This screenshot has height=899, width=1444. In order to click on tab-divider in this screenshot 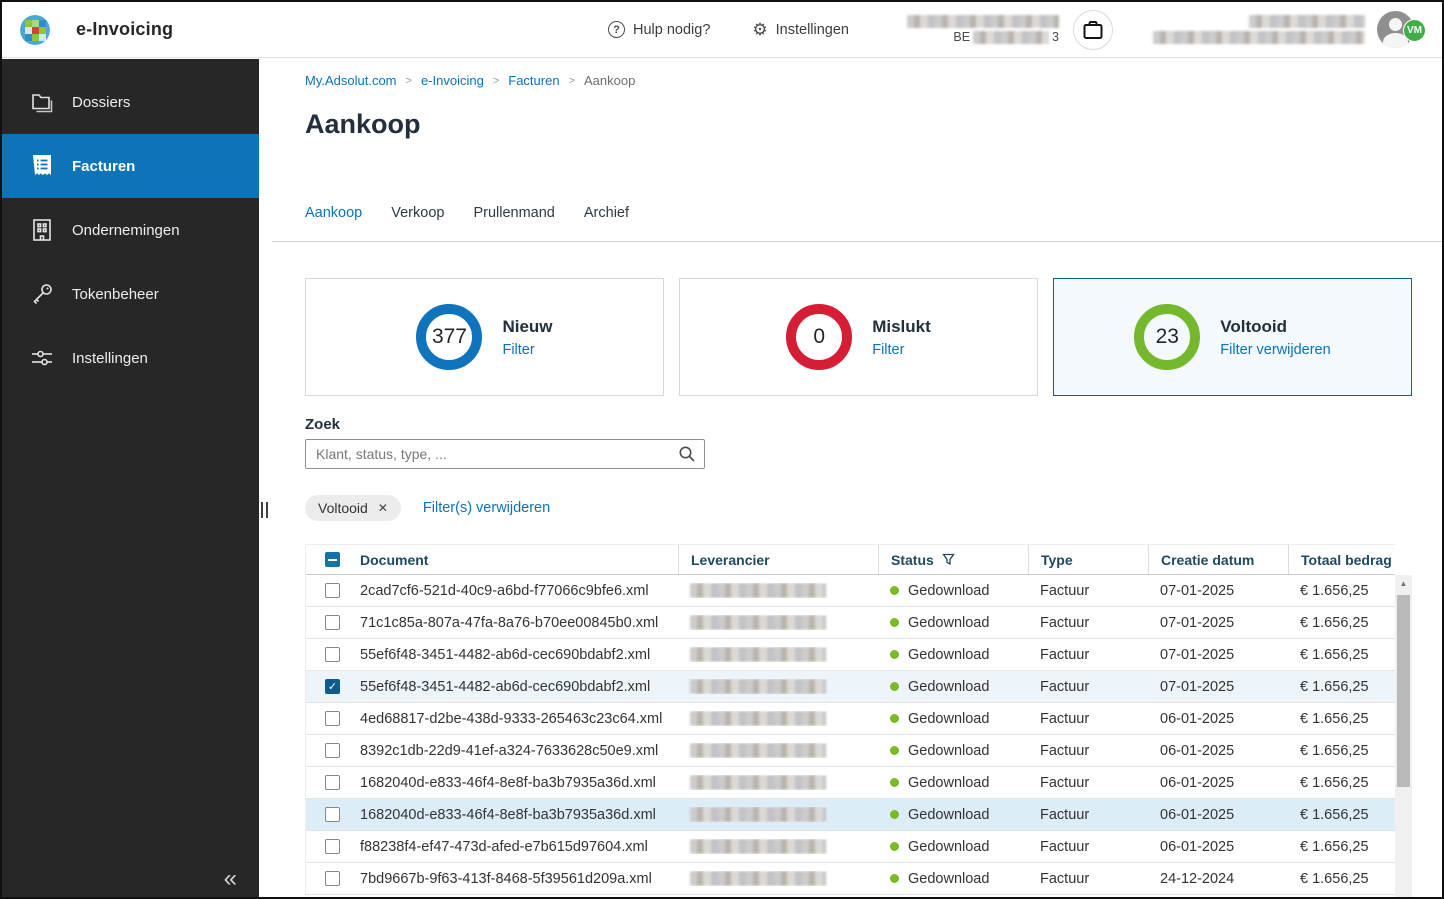, I will do `click(857, 241)`.